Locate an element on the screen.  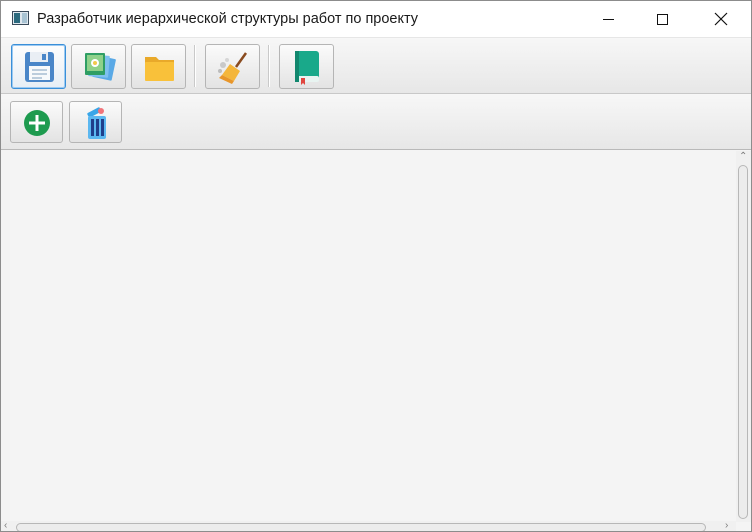
open-folder-button is located at coordinates (158, 66).